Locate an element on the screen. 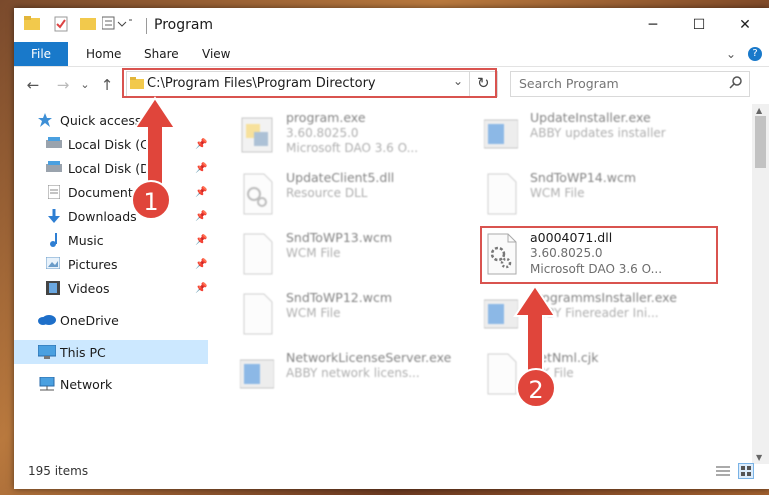  step-2-callout: 2 is located at coordinates (536, 388).